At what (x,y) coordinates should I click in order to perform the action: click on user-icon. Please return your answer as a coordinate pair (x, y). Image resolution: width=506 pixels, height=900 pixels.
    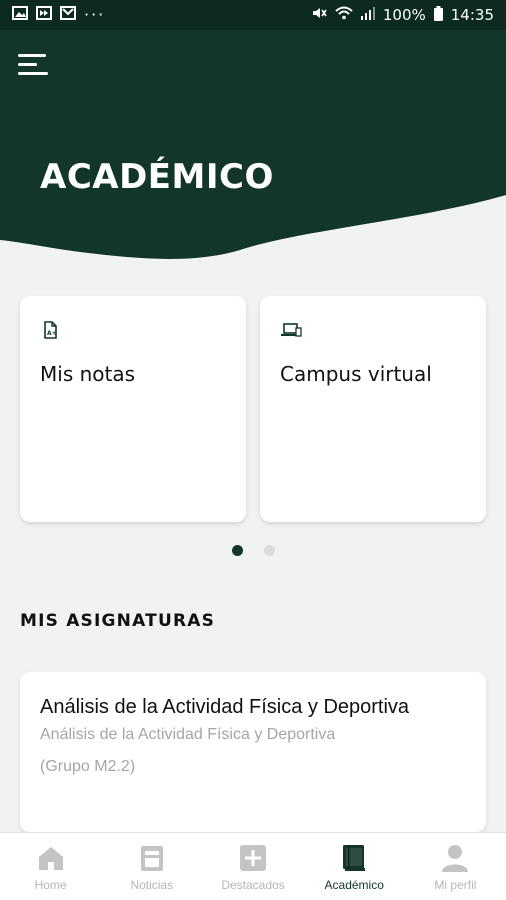
    Looking at the image, I should click on (455, 858).